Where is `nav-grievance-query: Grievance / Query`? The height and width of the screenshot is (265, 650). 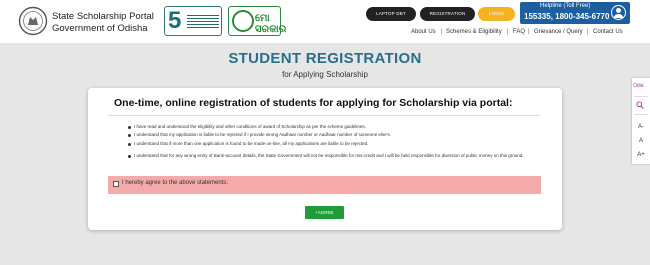 nav-grievance-query: Grievance / Query is located at coordinates (558, 32).